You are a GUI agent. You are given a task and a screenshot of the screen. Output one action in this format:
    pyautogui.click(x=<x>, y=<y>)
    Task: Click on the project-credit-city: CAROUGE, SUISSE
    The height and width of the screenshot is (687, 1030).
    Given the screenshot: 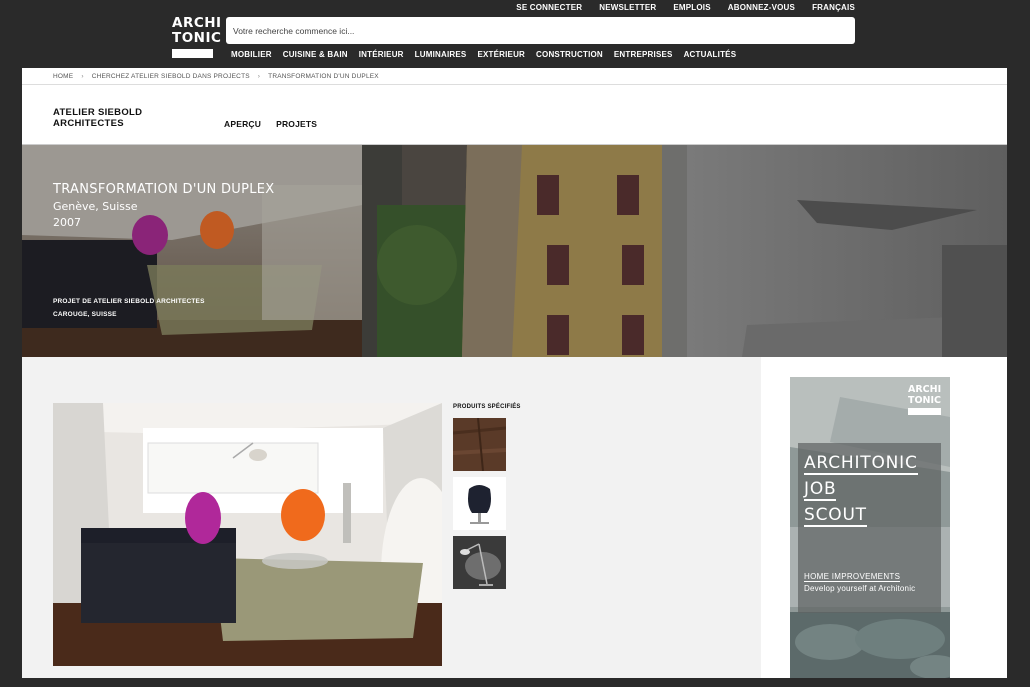 What is the action you would take?
    pyautogui.click(x=85, y=314)
    